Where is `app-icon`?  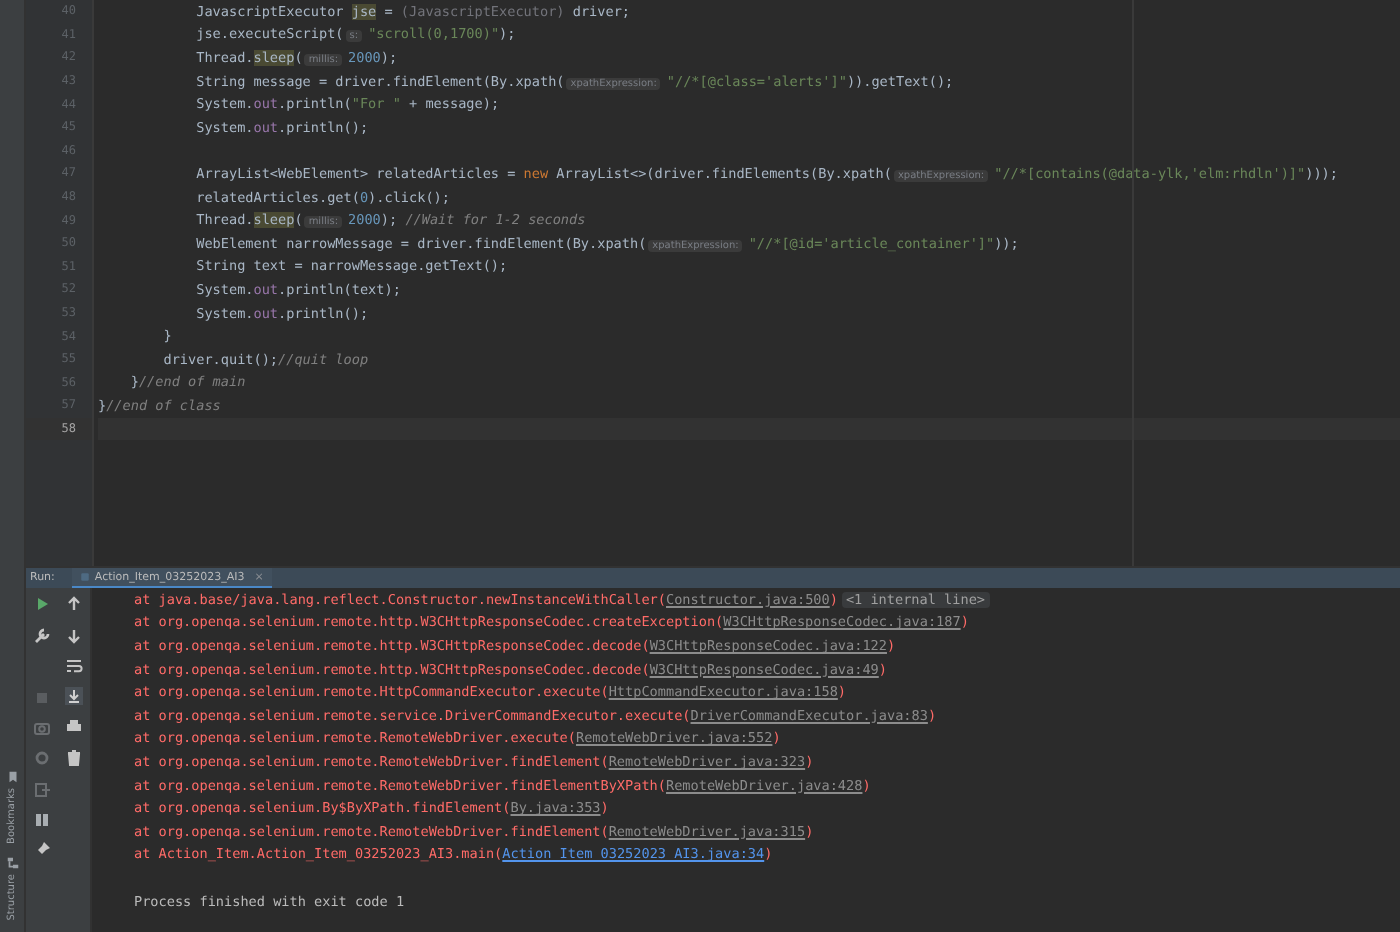 app-icon is located at coordinates (85, 577).